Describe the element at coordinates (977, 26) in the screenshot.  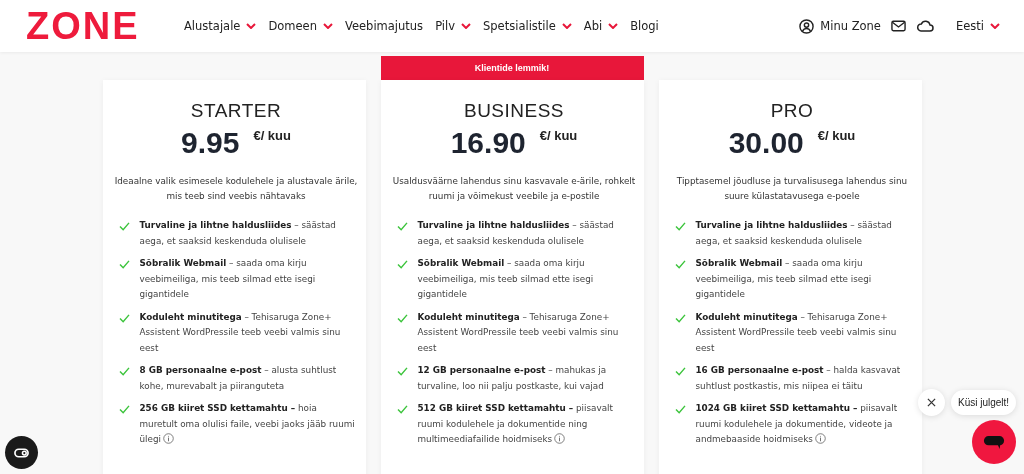
I see `language-selector: Eesti` at that location.